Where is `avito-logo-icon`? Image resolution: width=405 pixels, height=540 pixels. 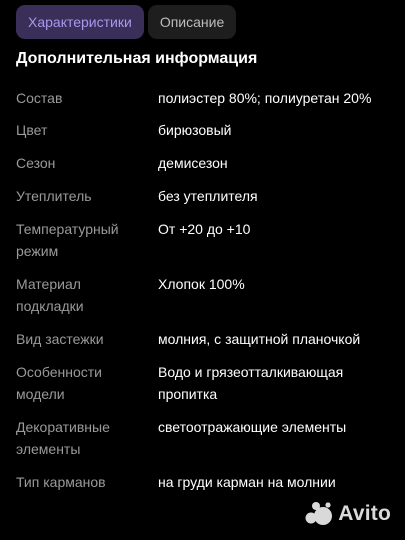 avito-logo-icon is located at coordinates (319, 513).